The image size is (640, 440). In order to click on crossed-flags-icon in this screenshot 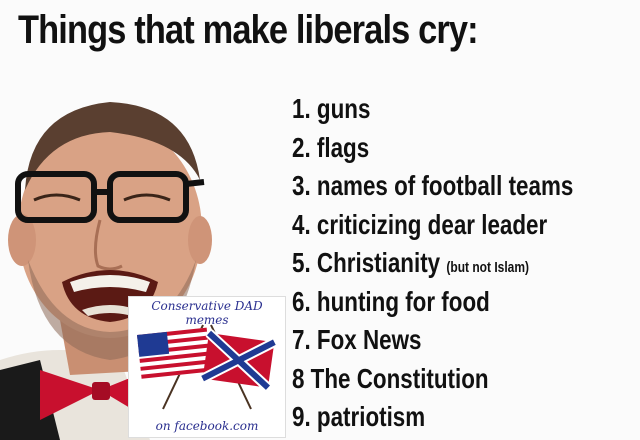, I will do `click(207, 367)`.